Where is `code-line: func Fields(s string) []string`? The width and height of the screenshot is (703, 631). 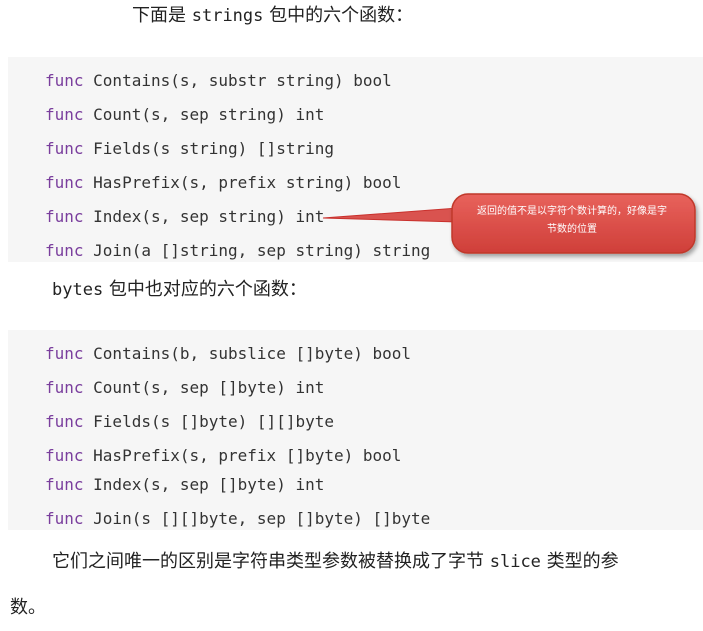
code-line: func Fields(s string) []string is located at coordinates (189, 149).